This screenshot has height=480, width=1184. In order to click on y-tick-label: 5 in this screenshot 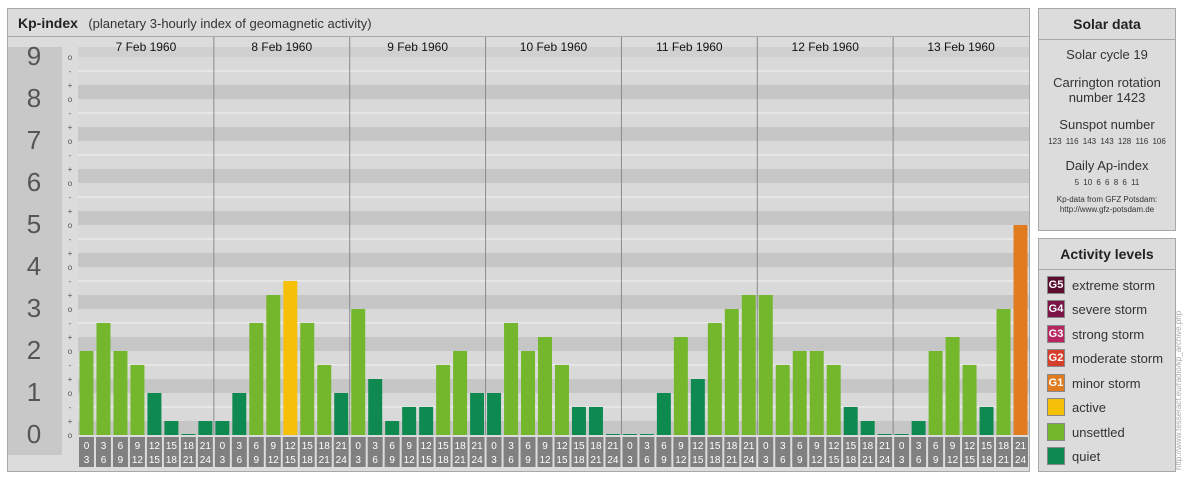, I will do `click(34, 224)`.